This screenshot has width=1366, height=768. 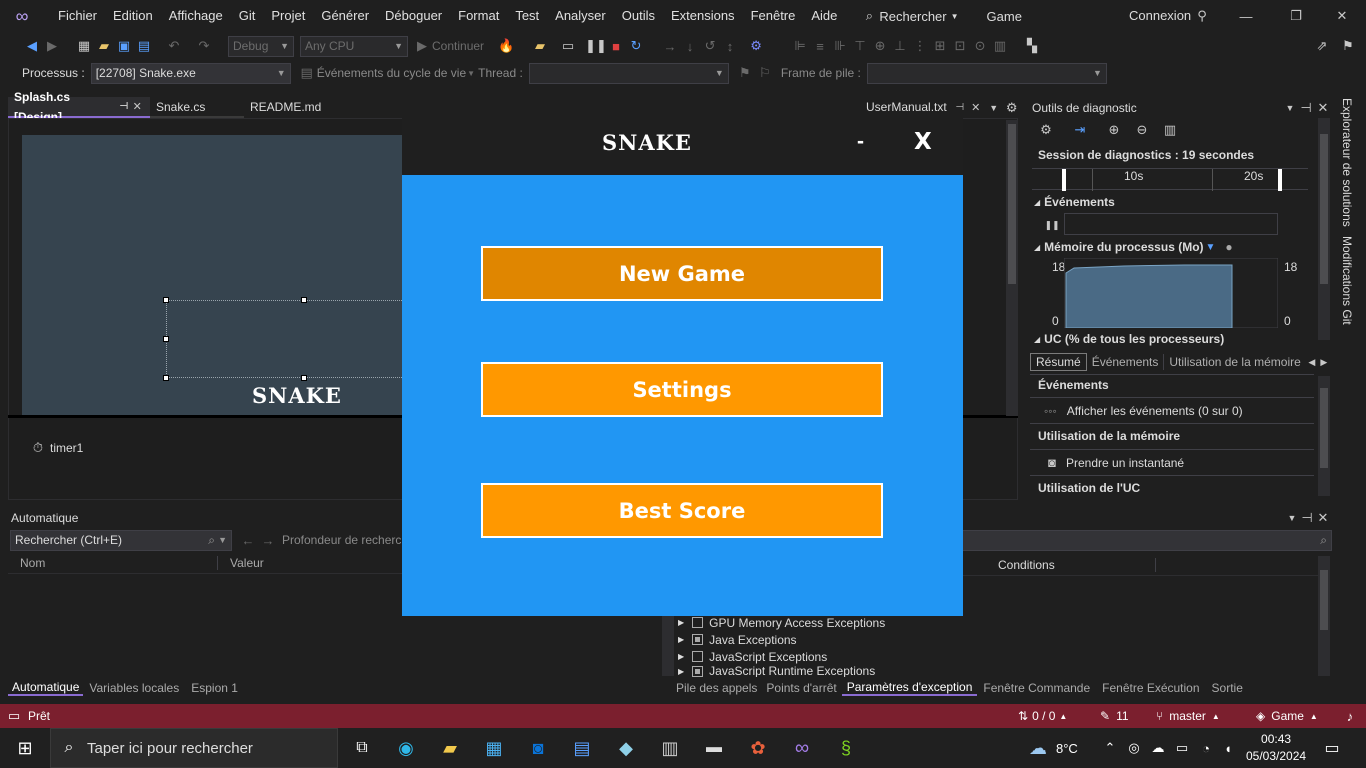 What do you see at coordinates (538, 748) in the screenshot?
I see `outlook-icon: ◙` at bounding box center [538, 748].